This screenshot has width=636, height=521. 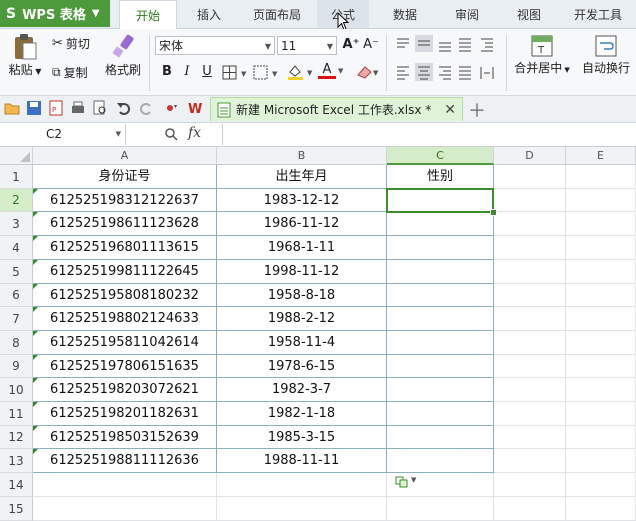 I want to click on table-cell: 612525195808180232, so click(x=125, y=295).